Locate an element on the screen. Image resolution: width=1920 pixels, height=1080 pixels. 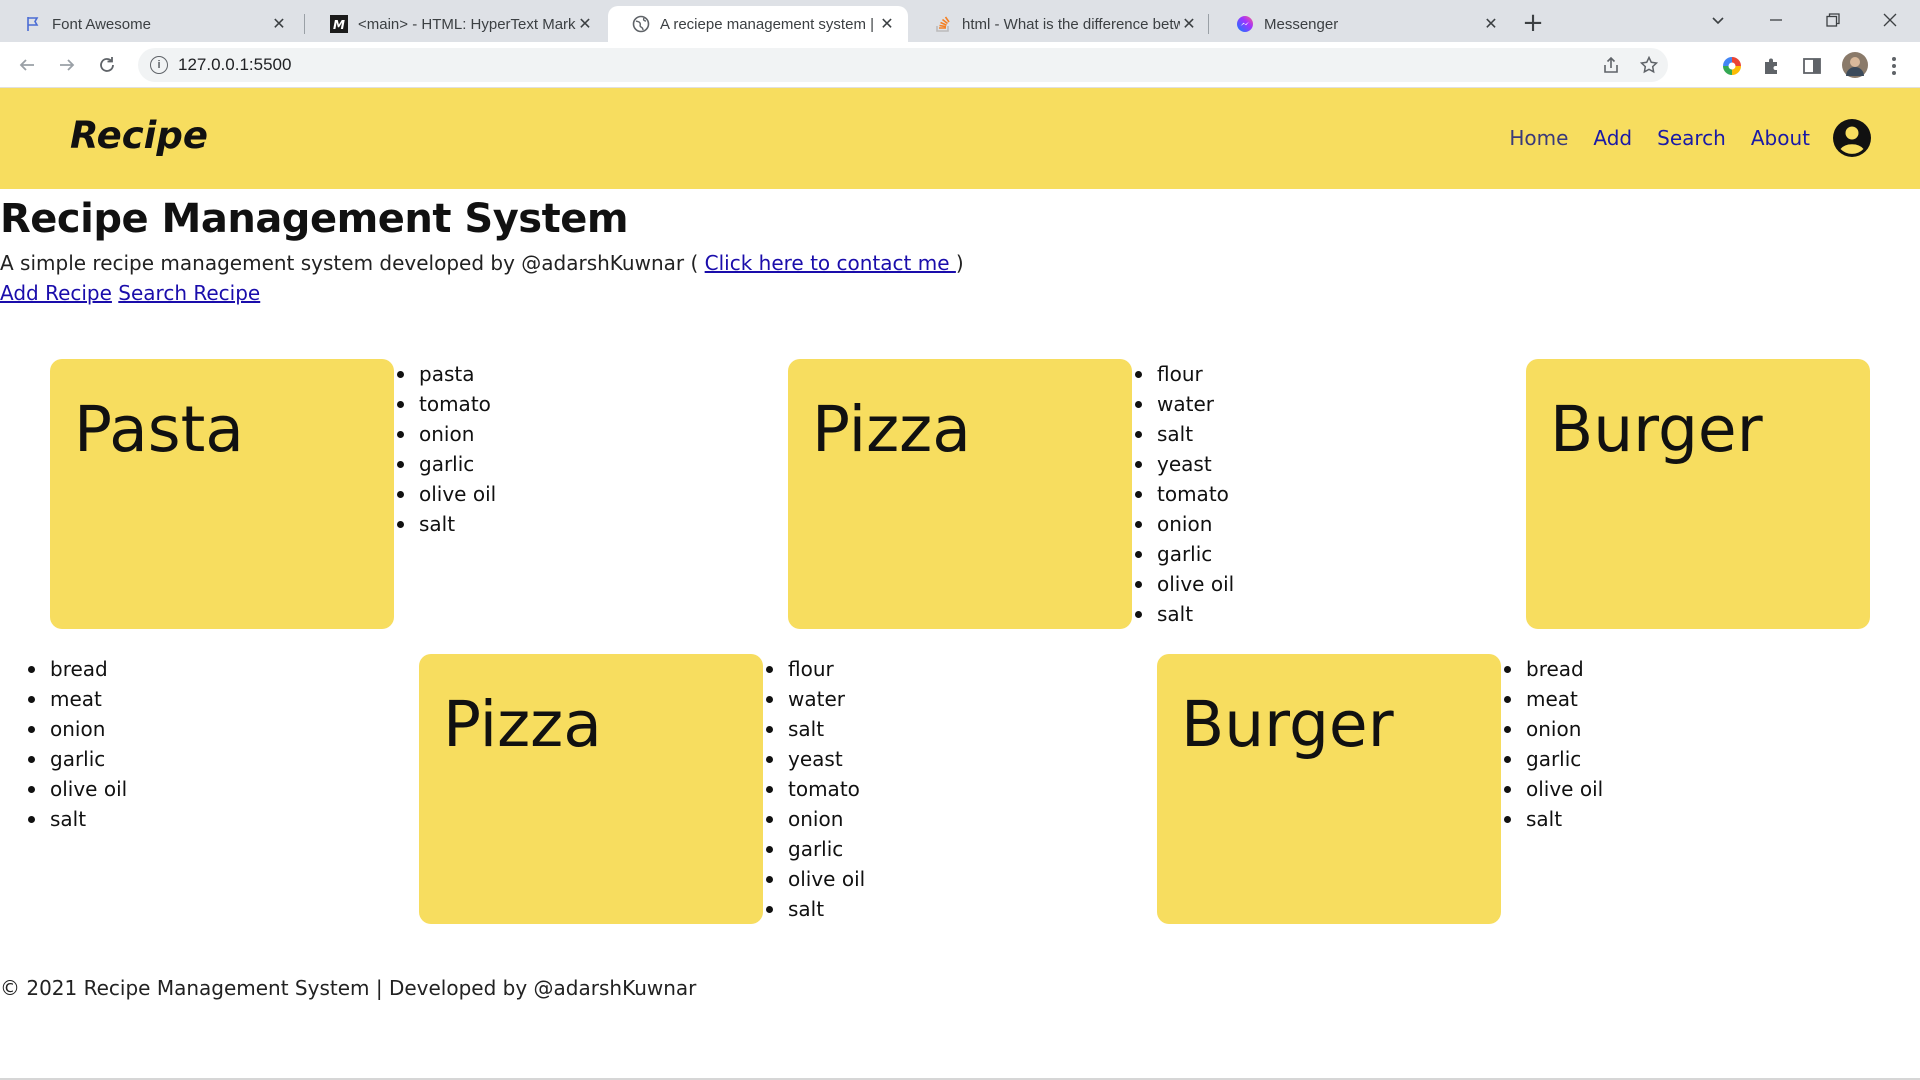
ingredient-list: pasta tomato onion garlic olive oil salt is located at coordinates (445, 449).